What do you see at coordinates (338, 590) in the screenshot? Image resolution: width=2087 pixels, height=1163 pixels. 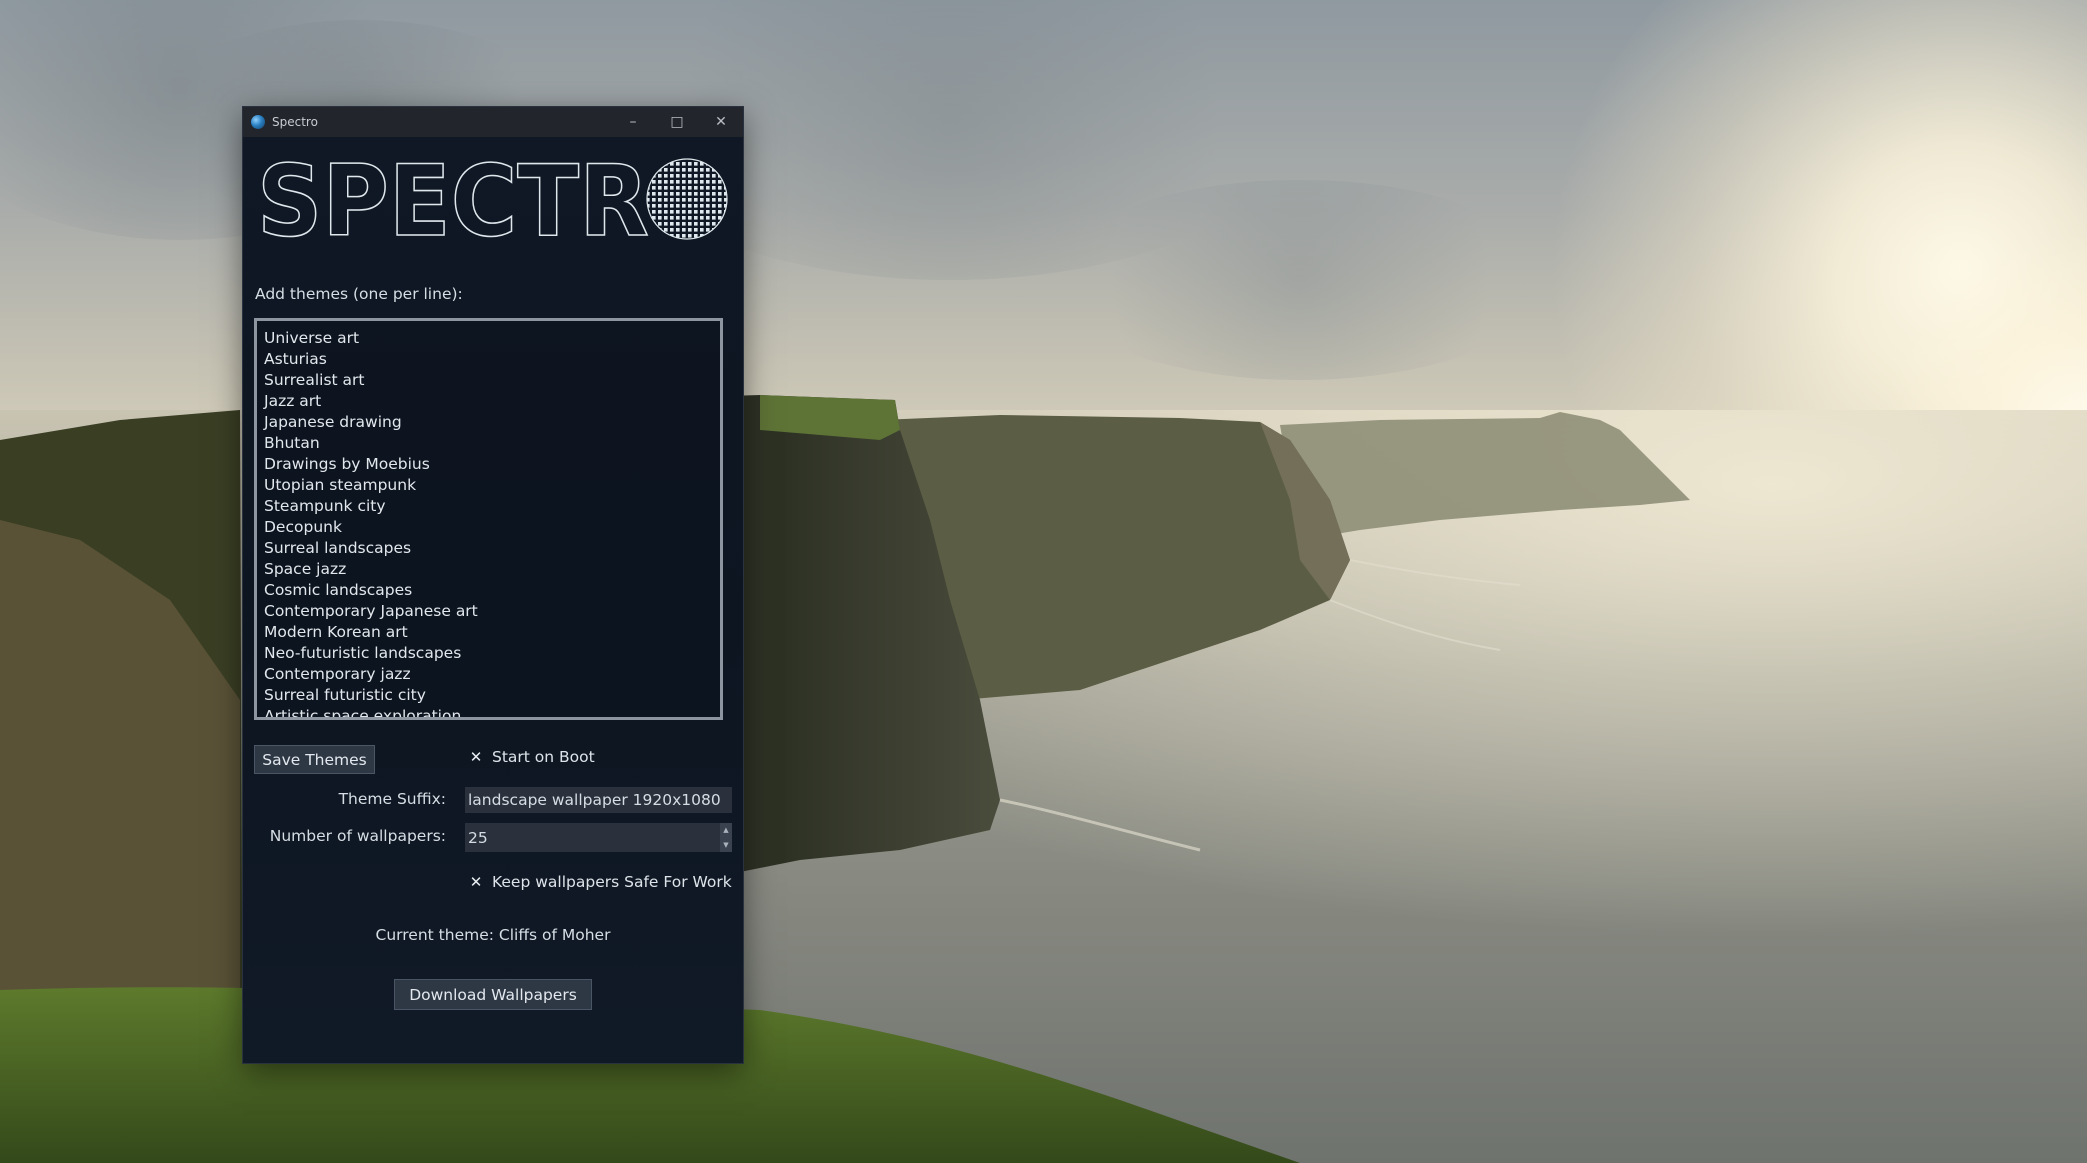 I see `theme-line: Cosmic landscapes` at bounding box center [338, 590].